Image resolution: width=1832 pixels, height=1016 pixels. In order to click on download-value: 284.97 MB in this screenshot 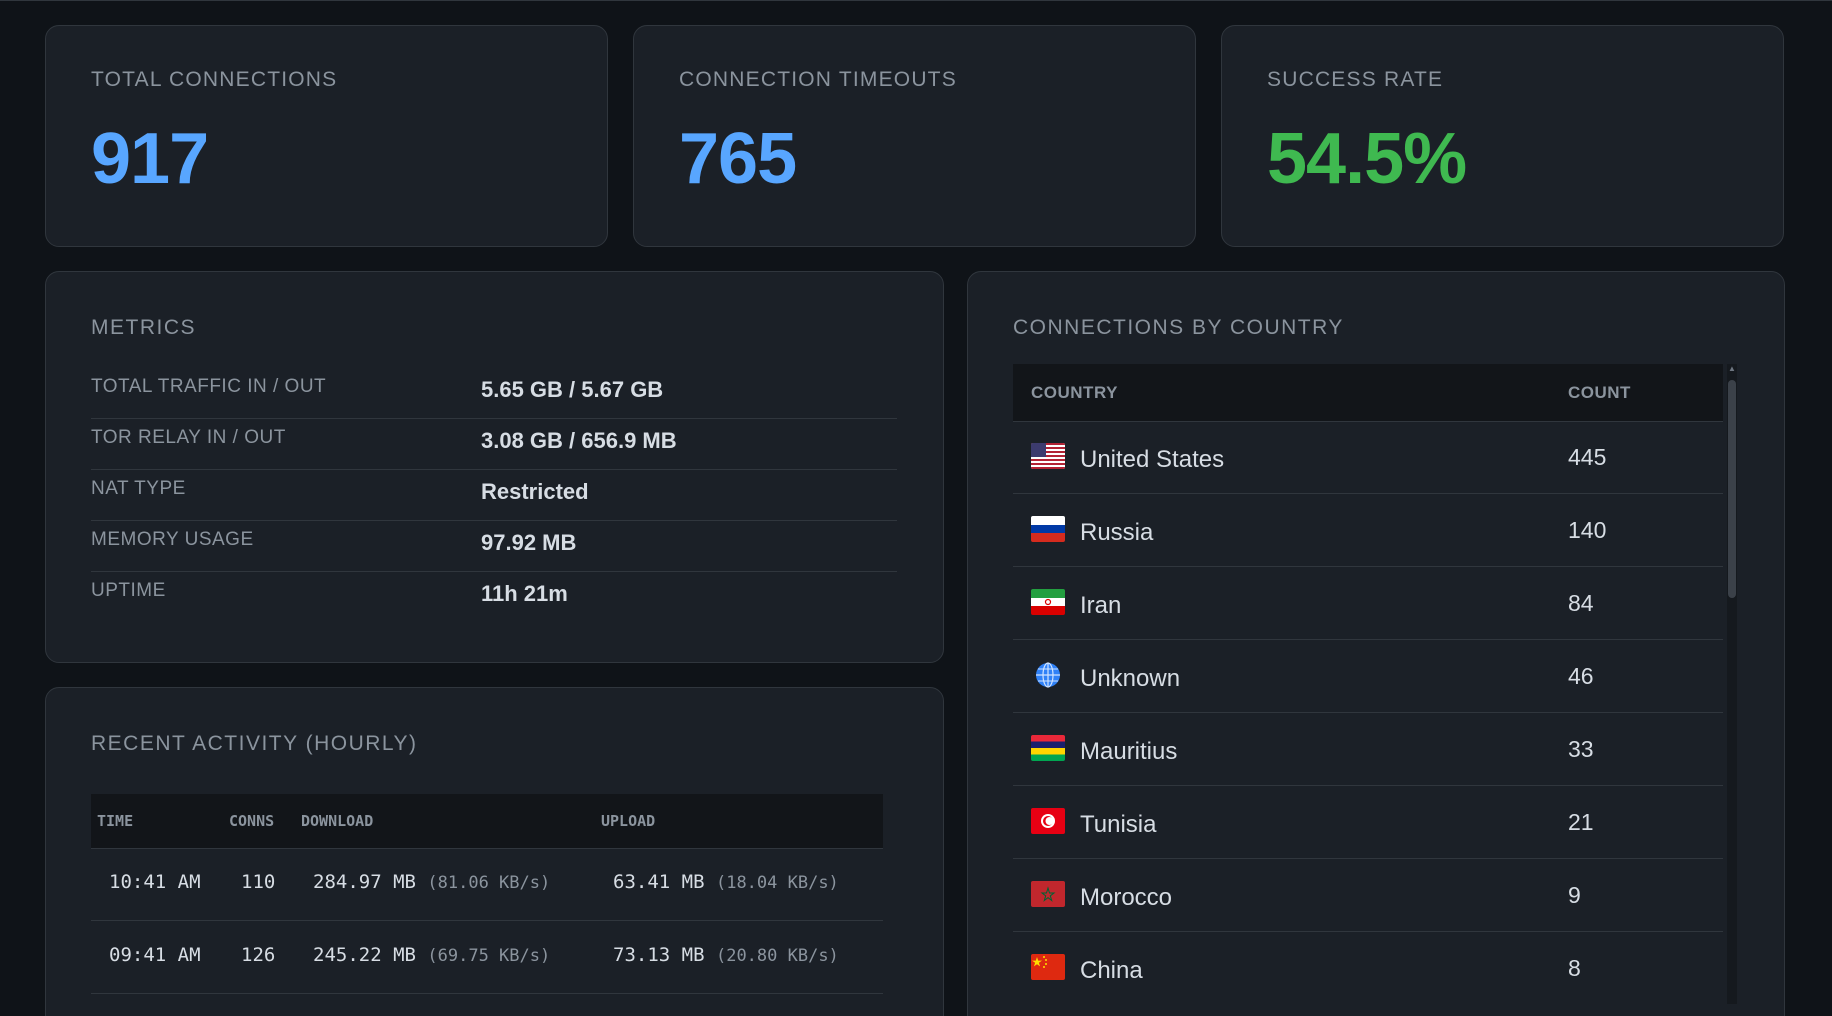, I will do `click(364, 882)`.